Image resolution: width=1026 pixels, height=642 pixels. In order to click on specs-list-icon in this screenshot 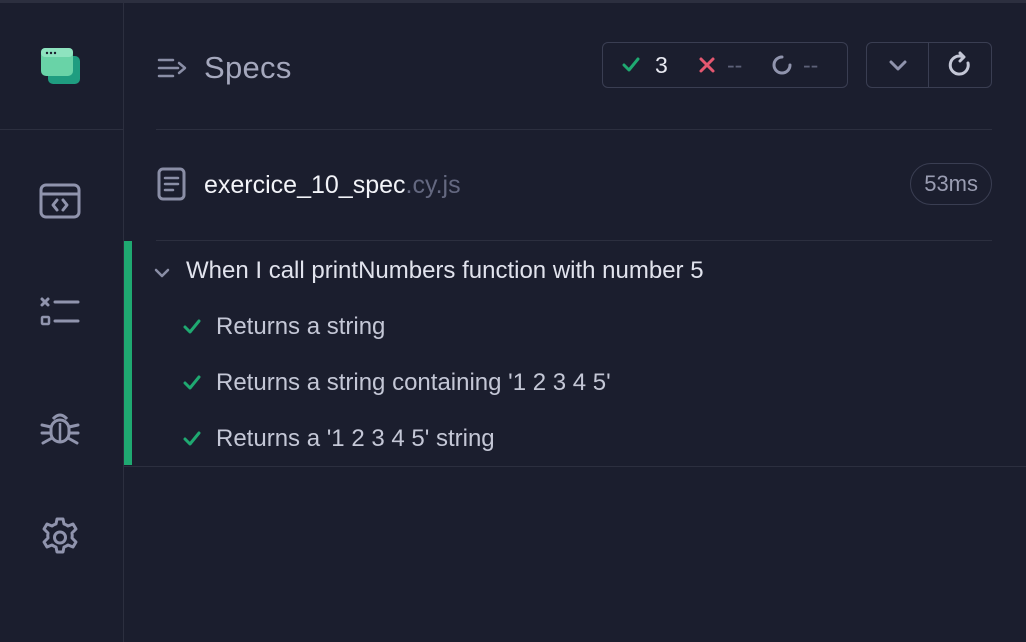, I will do `click(172, 68)`.